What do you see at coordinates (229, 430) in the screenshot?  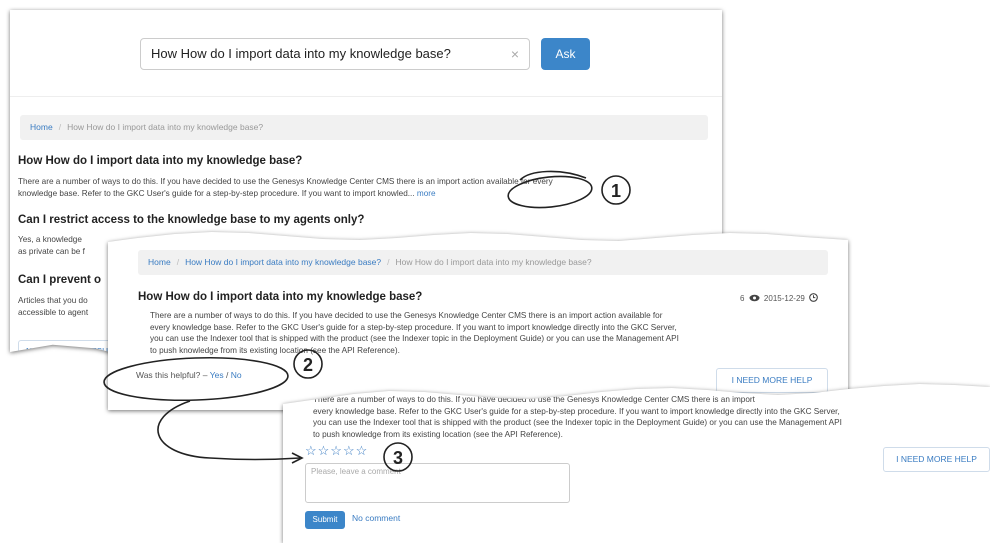 I see `connector-arrow` at bounding box center [229, 430].